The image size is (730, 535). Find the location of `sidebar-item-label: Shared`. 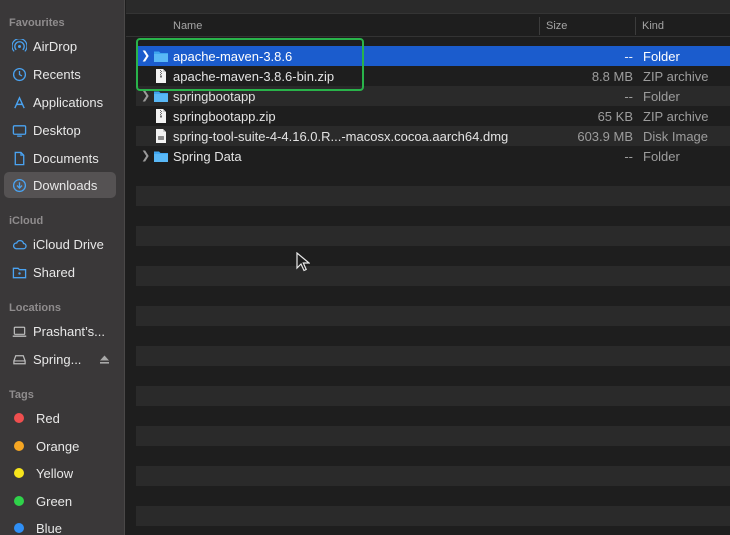

sidebar-item-label: Shared is located at coordinates (54, 272).